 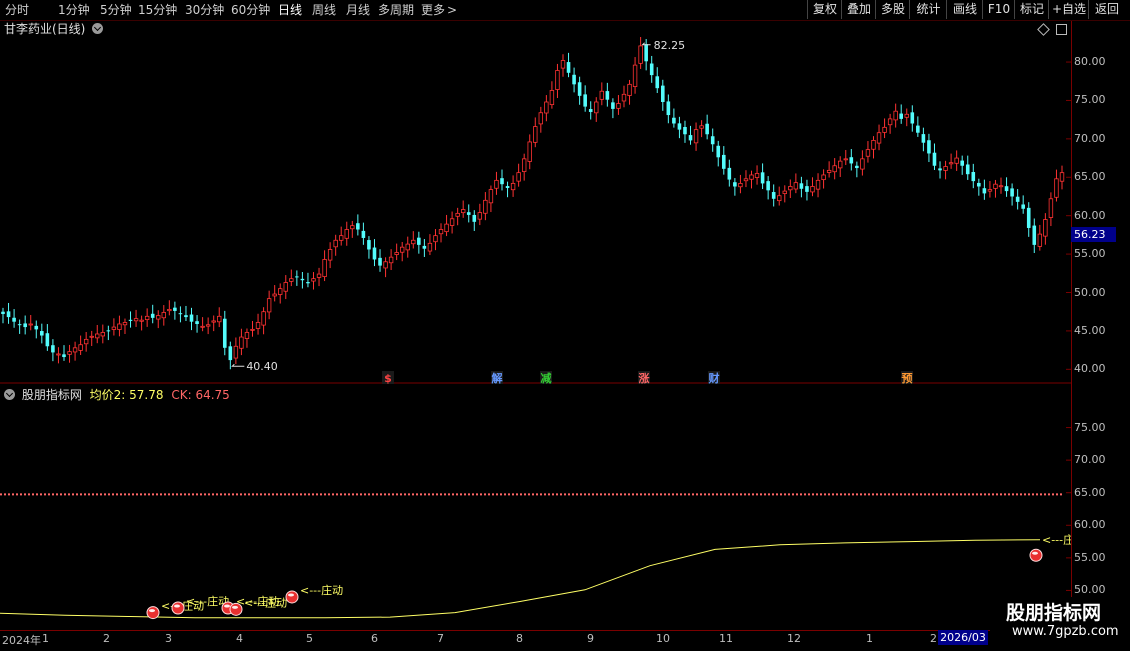 I want to click on period-weekly: 周线, so click(x=324, y=10).